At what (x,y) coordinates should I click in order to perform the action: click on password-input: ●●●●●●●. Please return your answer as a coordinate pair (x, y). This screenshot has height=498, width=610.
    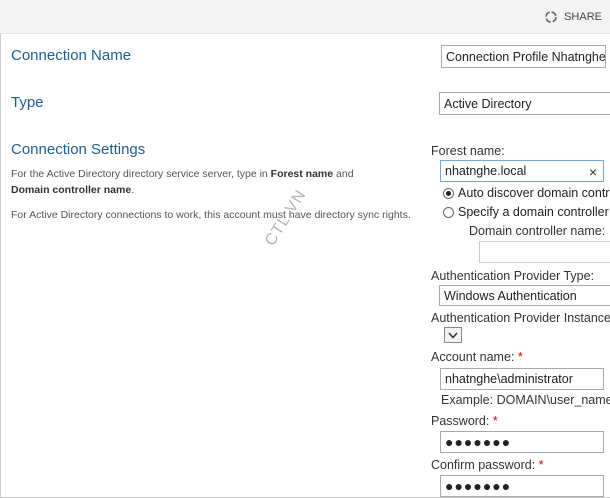
    Looking at the image, I should click on (522, 442).